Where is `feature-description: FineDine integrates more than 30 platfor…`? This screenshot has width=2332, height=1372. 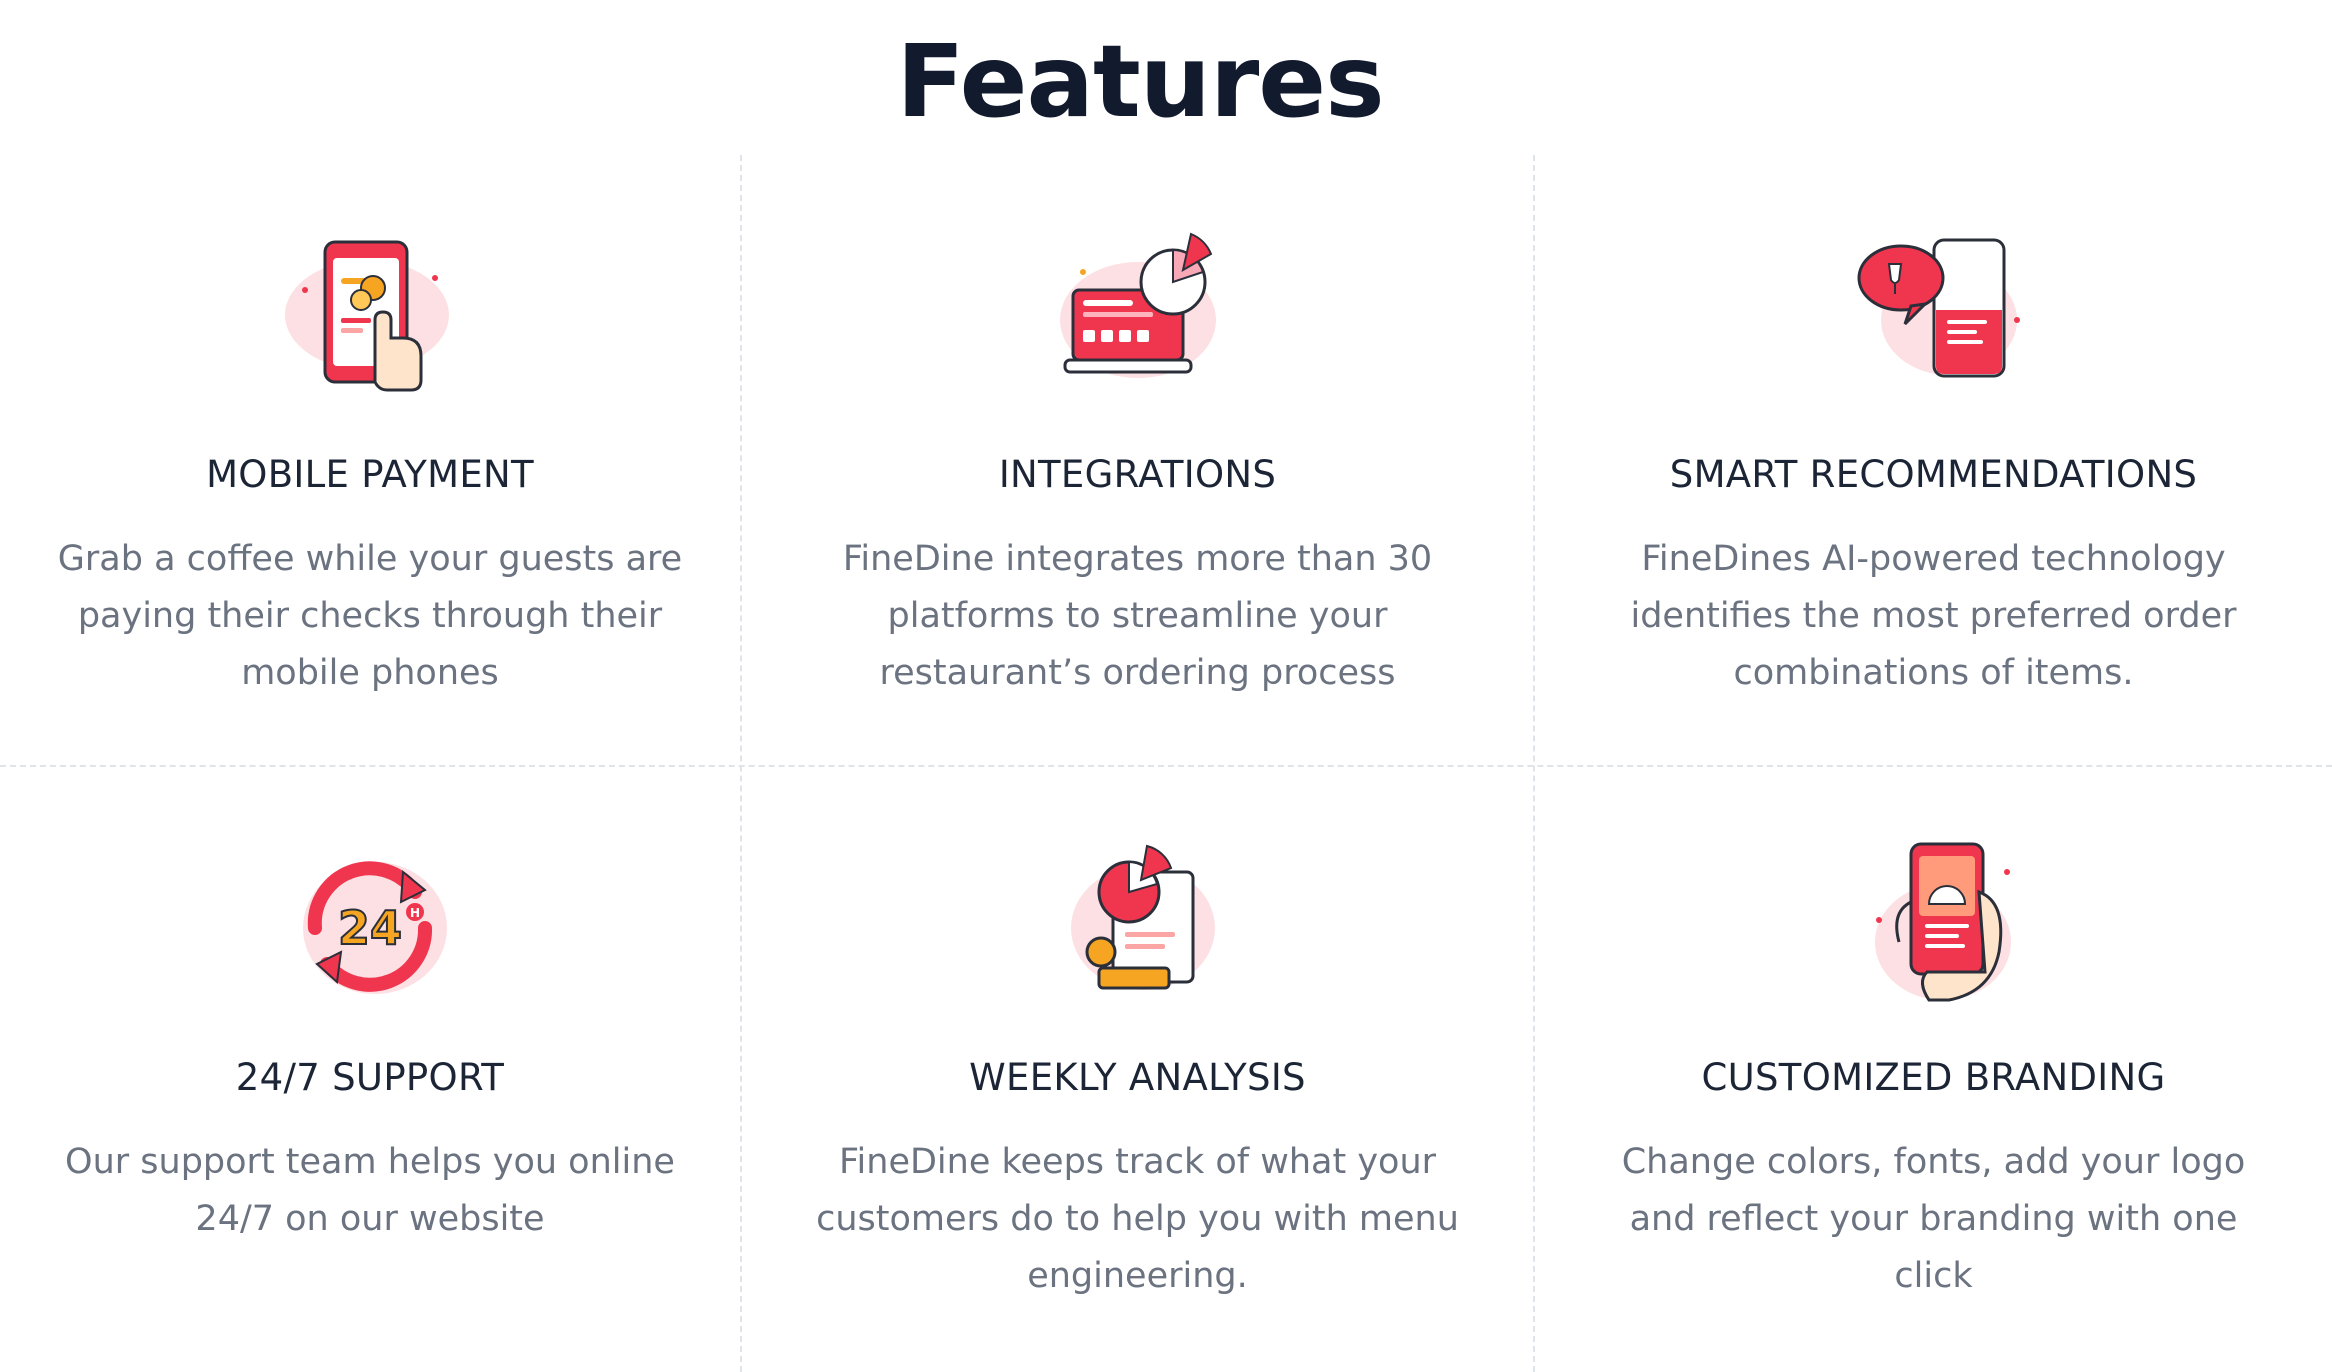 feature-description: FineDine integrates more than 30 platfor… is located at coordinates (1137, 616).